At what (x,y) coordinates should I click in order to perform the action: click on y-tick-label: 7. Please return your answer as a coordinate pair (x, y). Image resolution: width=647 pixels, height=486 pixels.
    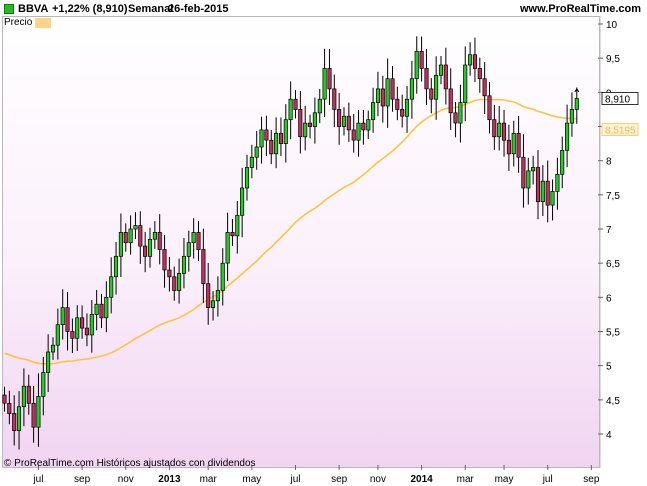
    Looking at the image, I should click on (609, 230).